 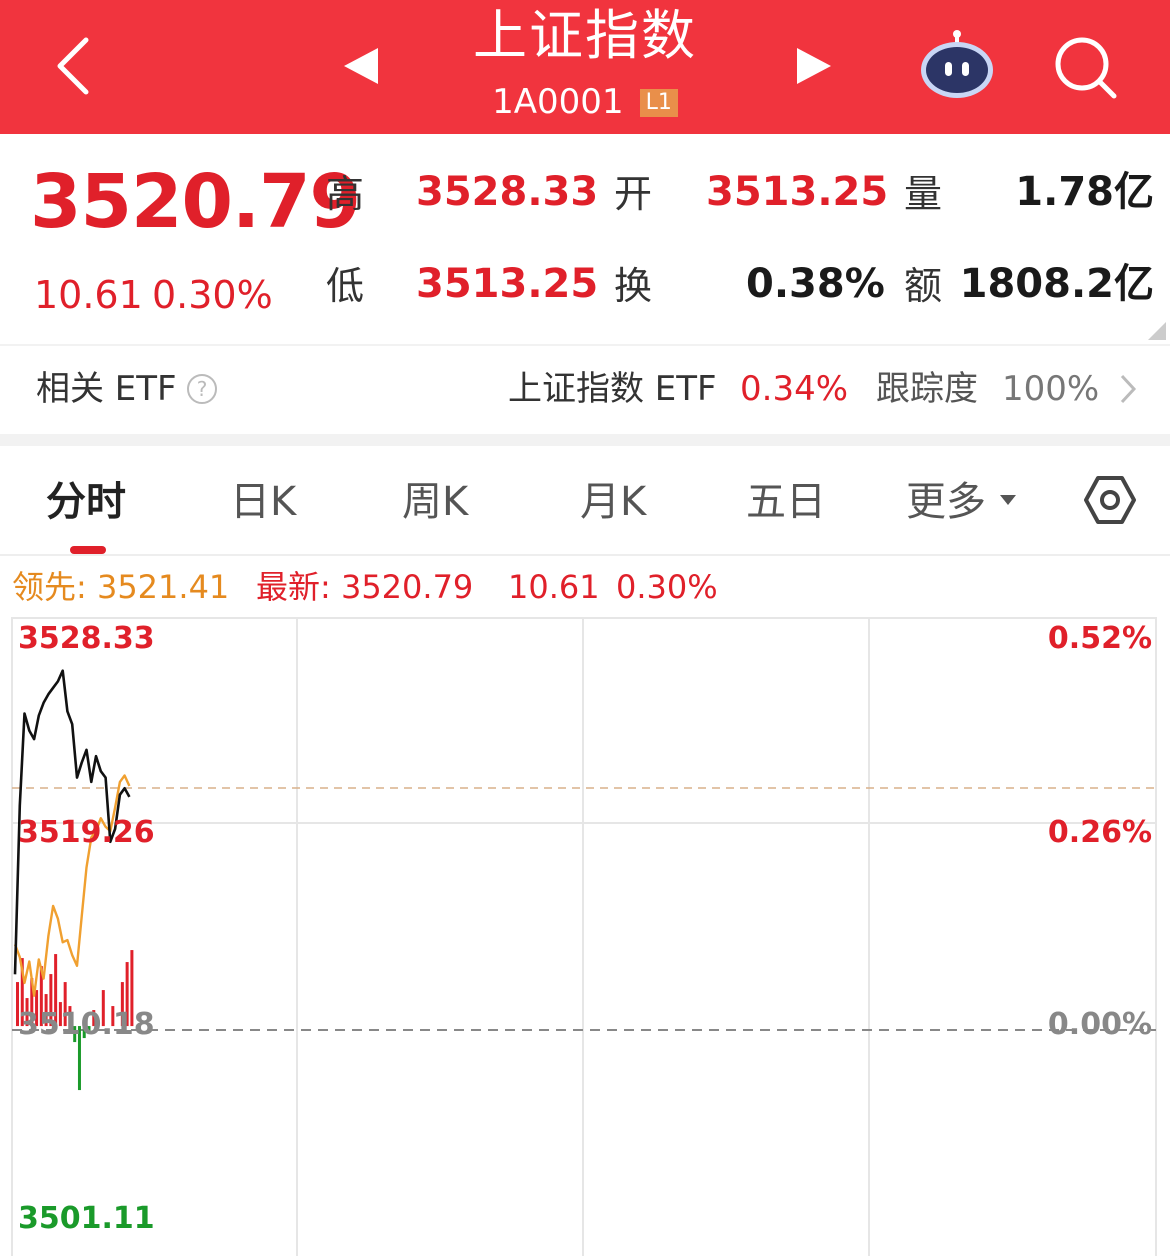 I want to click on y-right-tick: 0.00%, so click(x=1100, y=1024).